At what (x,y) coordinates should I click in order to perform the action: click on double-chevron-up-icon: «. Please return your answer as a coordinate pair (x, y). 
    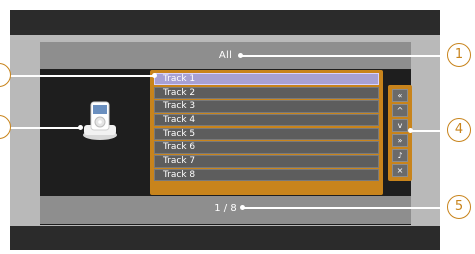
    Looking at the image, I should click on (400, 95).